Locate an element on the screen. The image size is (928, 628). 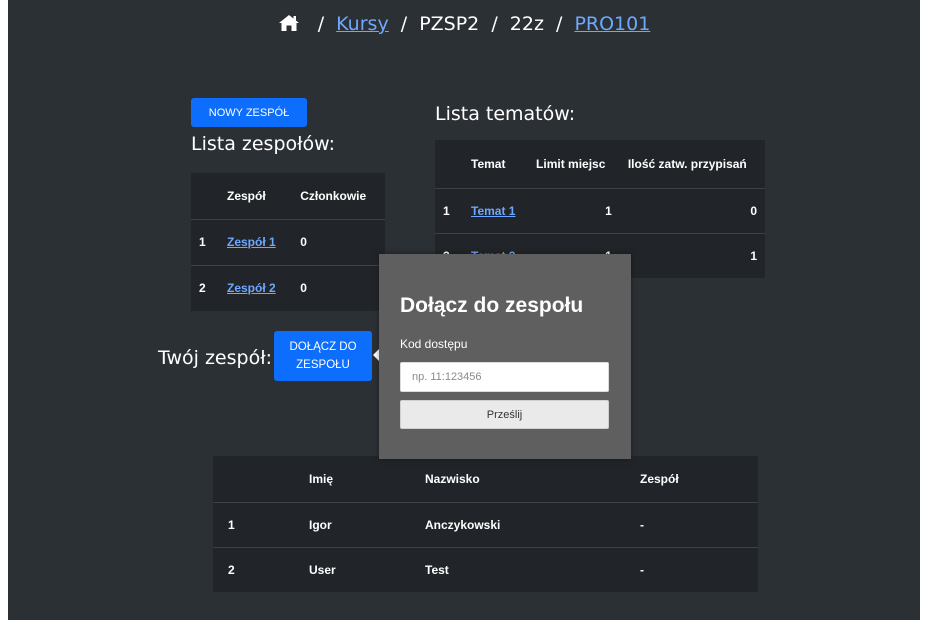
submit-button: Prześlij is located at coordinates (504, 414).